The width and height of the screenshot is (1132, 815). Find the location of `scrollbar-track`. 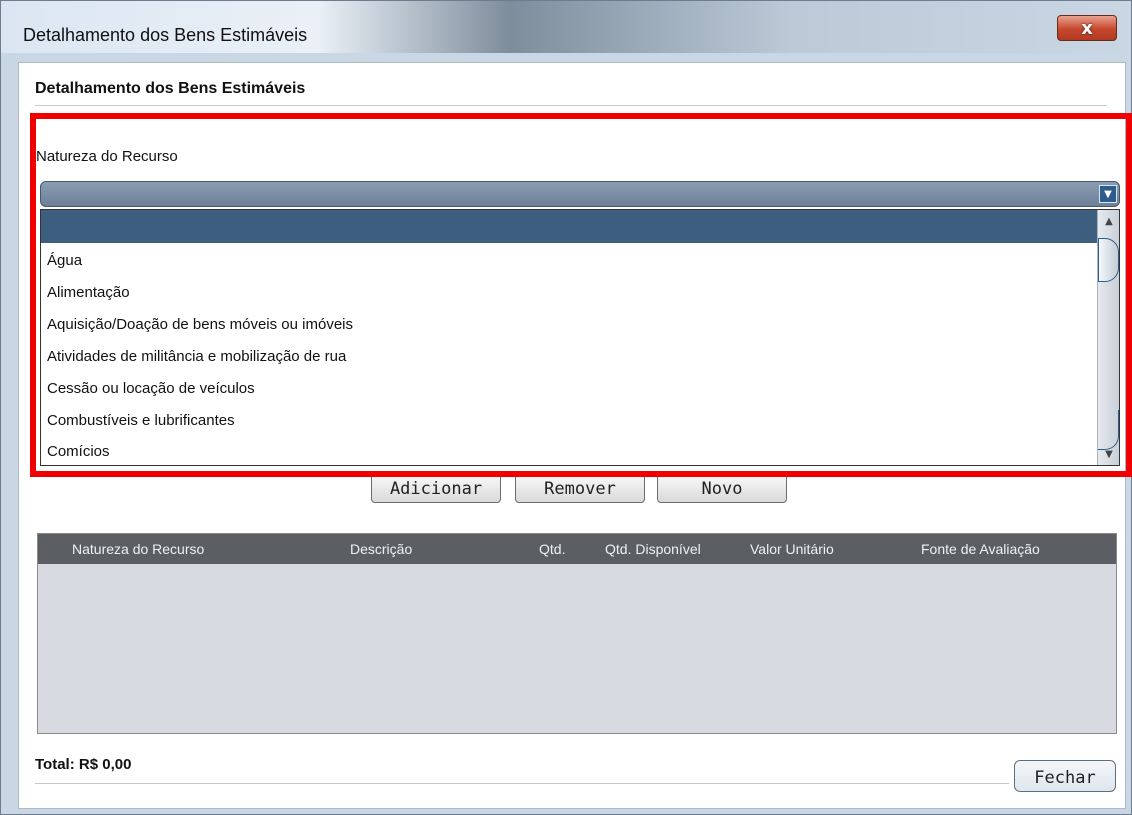

scrollbar-track is located at coordinates (1108, 430).